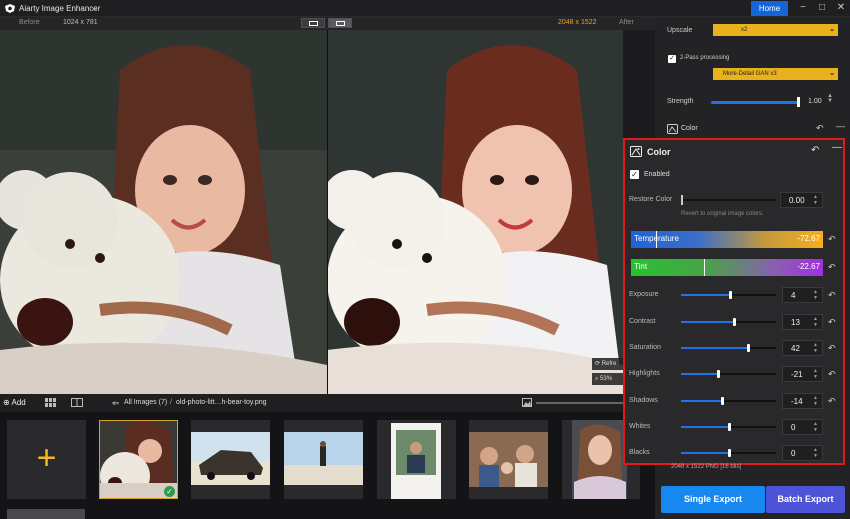 The width and height of the screenshot is (850, 519). I want to click on breadcrumb-all-images: All Images (7), so click(145, 402).